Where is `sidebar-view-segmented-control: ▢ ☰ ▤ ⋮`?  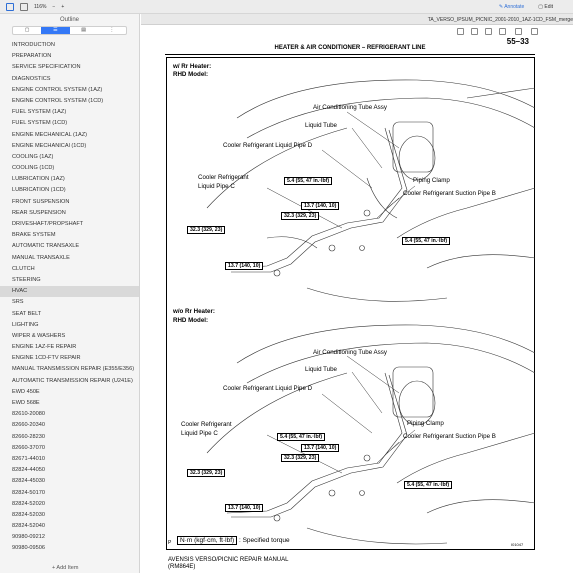 sidebar-view-segmented-control: ▢ ☰ ▤ ⋮ is located at coordinates (69, 30).